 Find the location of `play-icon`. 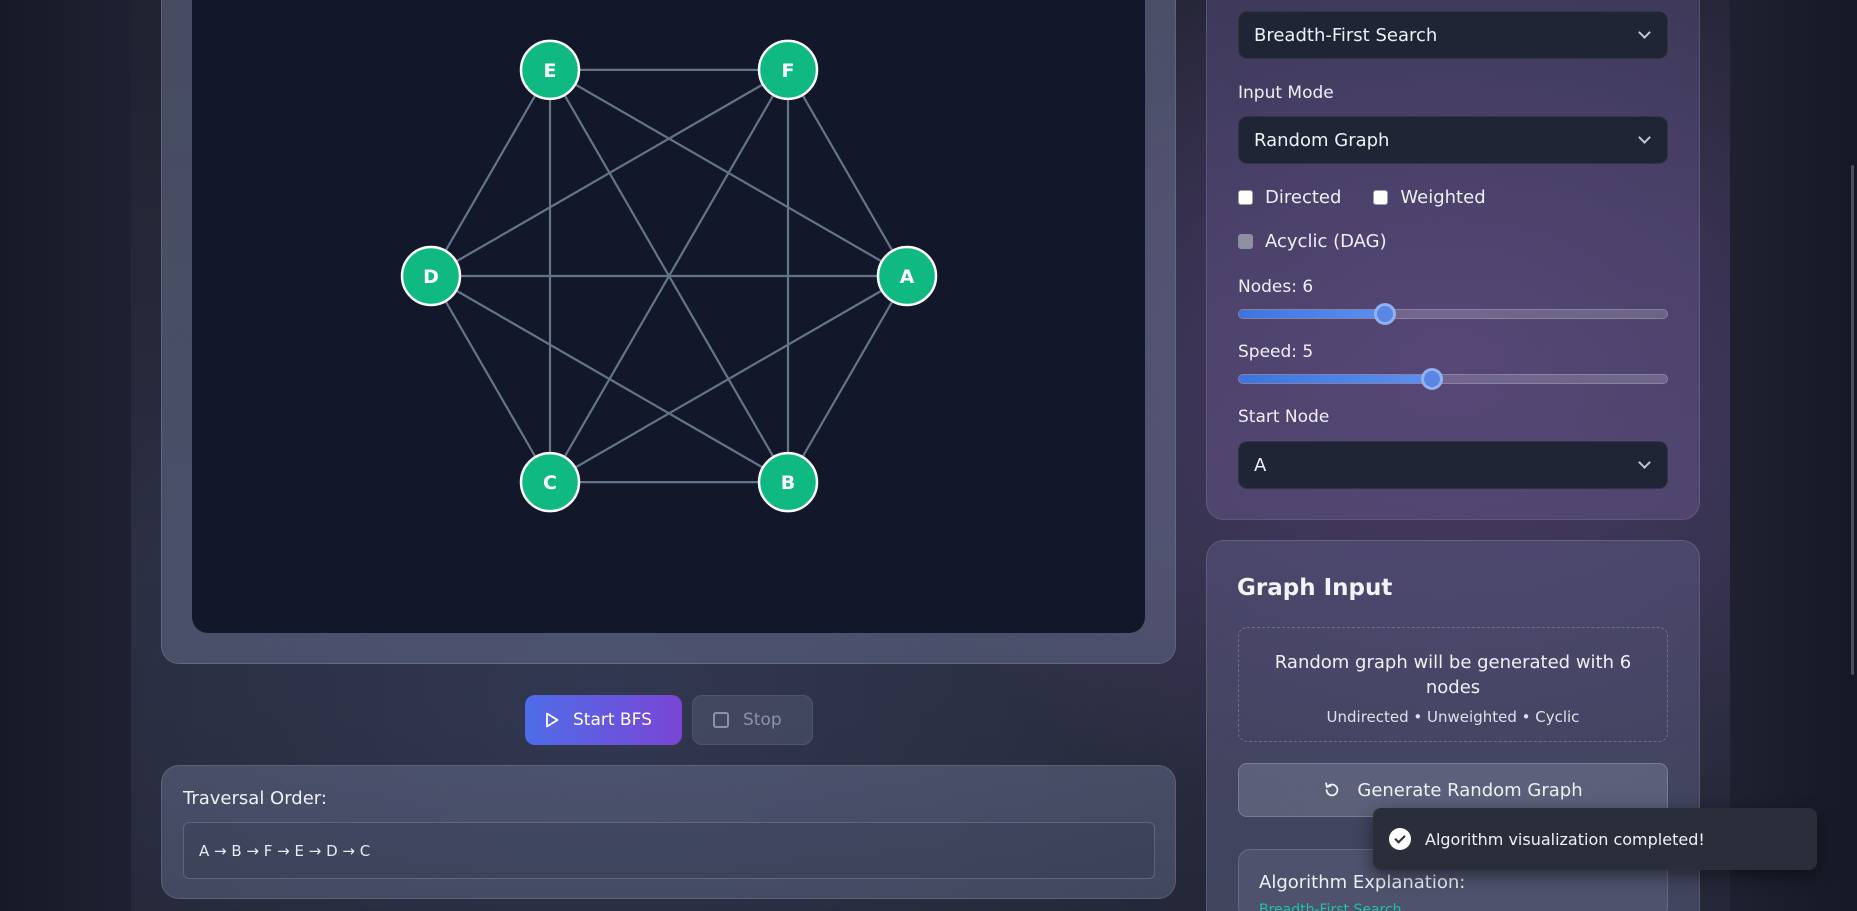

play-icon is located at coordinates (552, 720).